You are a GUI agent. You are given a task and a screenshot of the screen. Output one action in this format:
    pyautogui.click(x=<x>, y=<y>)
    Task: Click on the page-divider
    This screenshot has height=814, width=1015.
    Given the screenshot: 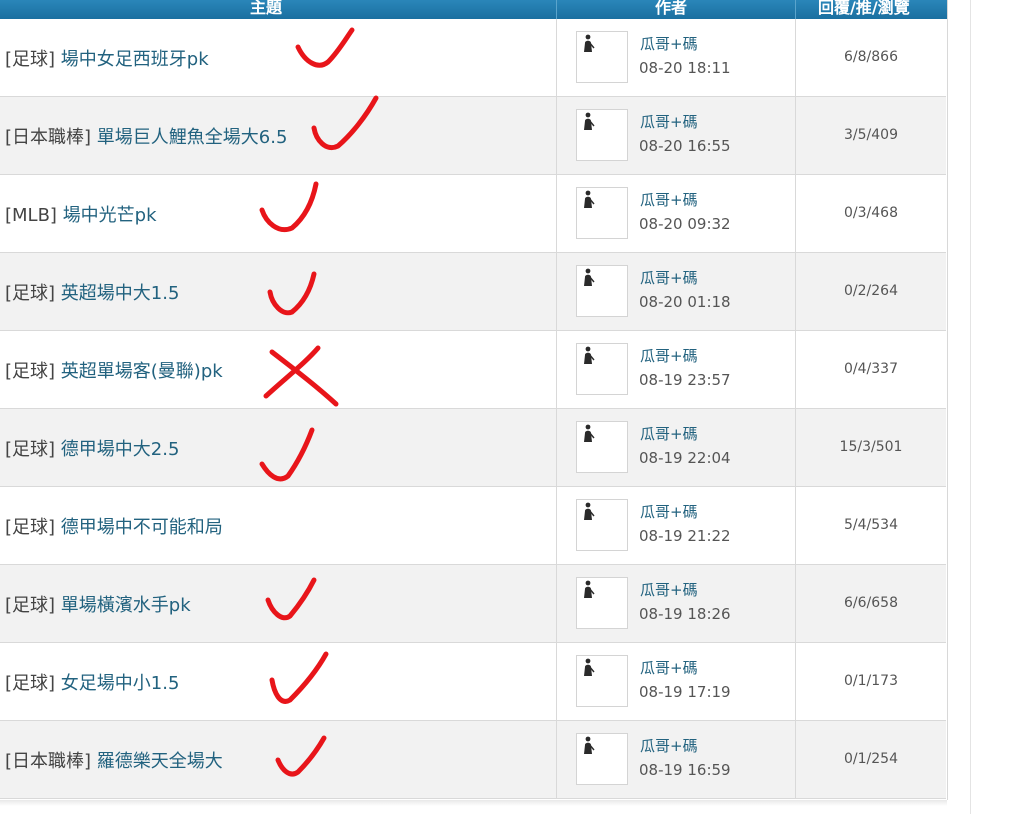 What is the action you would take?
    pyautogui.click(x=970, y=407)
    